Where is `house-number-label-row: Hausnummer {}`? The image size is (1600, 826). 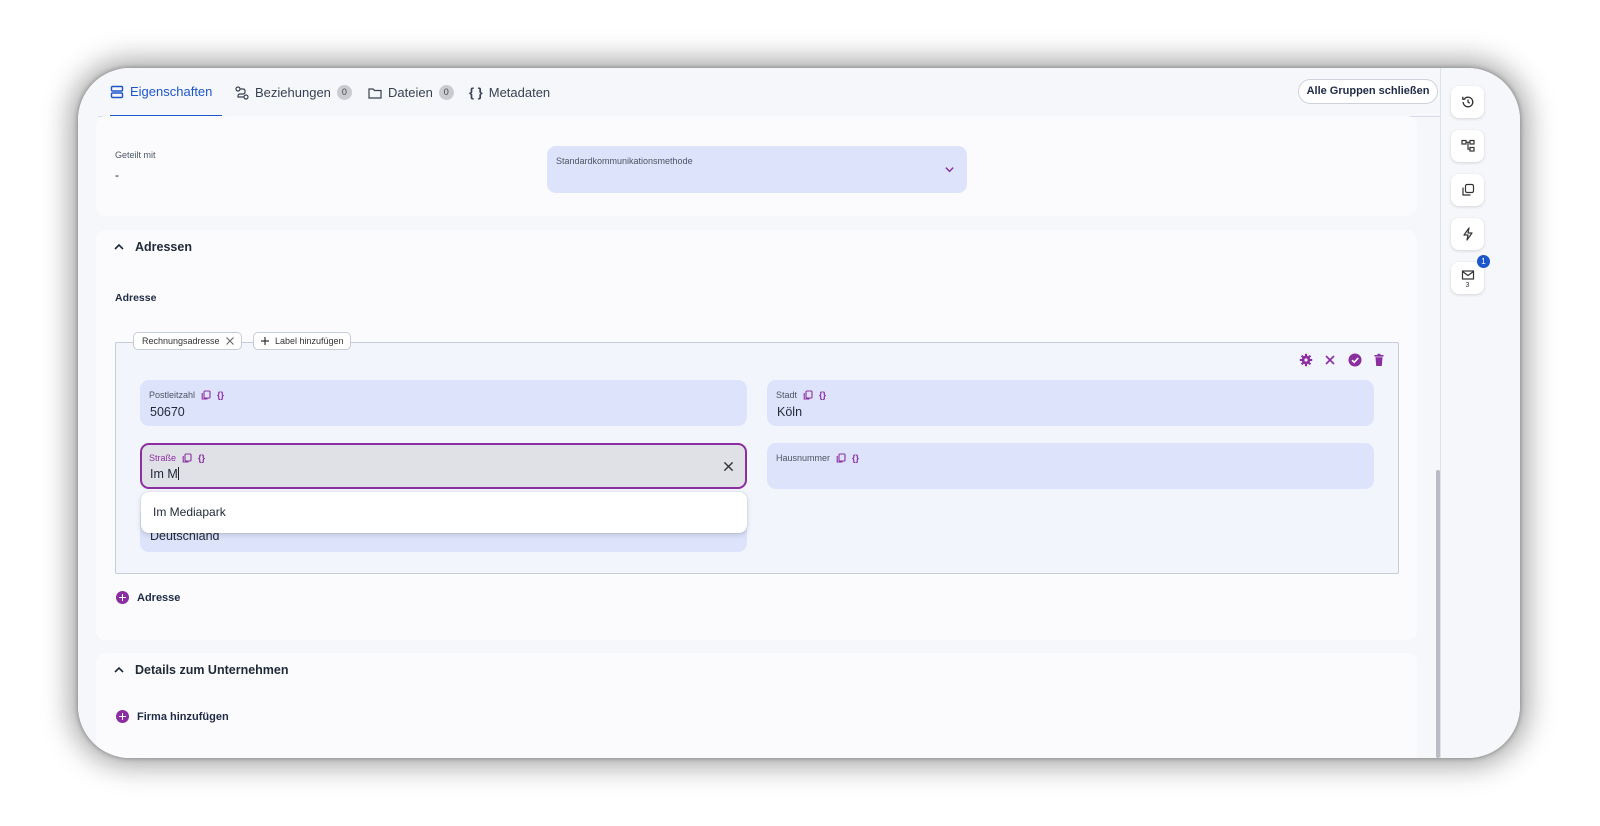
house-number-label-row: Hausnummer {} is located at coordinates (817, 458).